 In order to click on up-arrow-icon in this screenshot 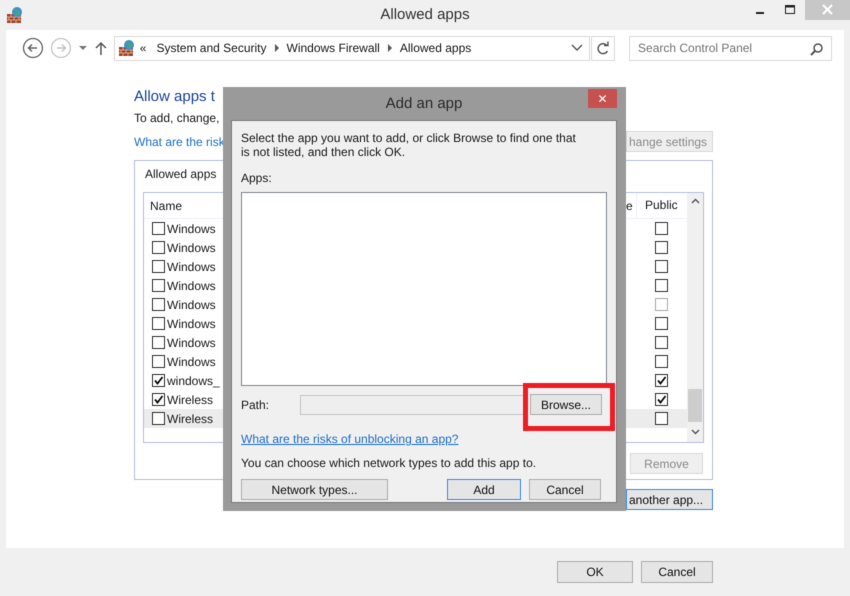, I will do `click(101, 48)`.